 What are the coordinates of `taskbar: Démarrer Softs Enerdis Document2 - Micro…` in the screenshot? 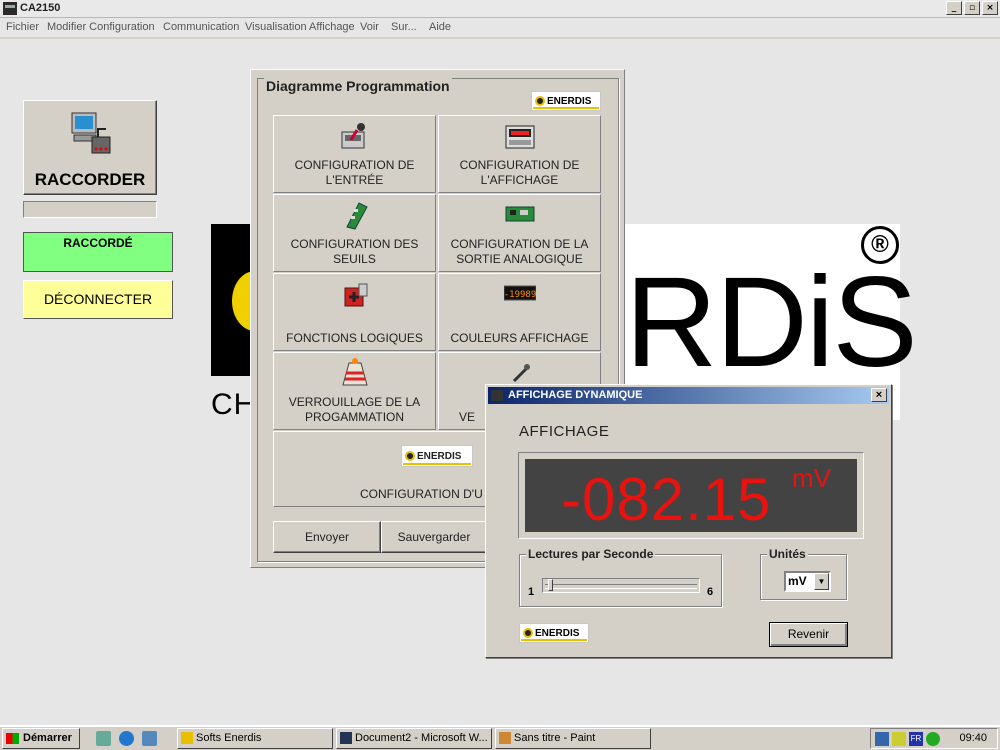 It's located at (500, 737).